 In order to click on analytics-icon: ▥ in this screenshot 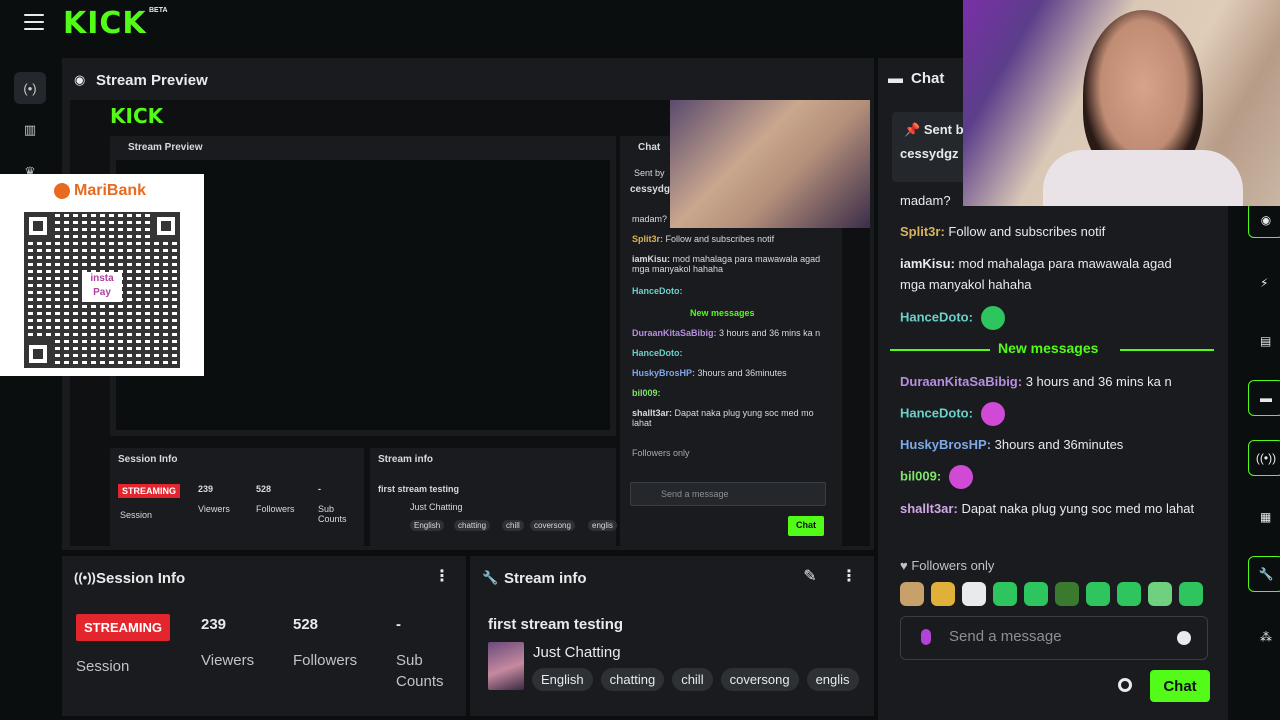, I will do `click(30, 130)`.